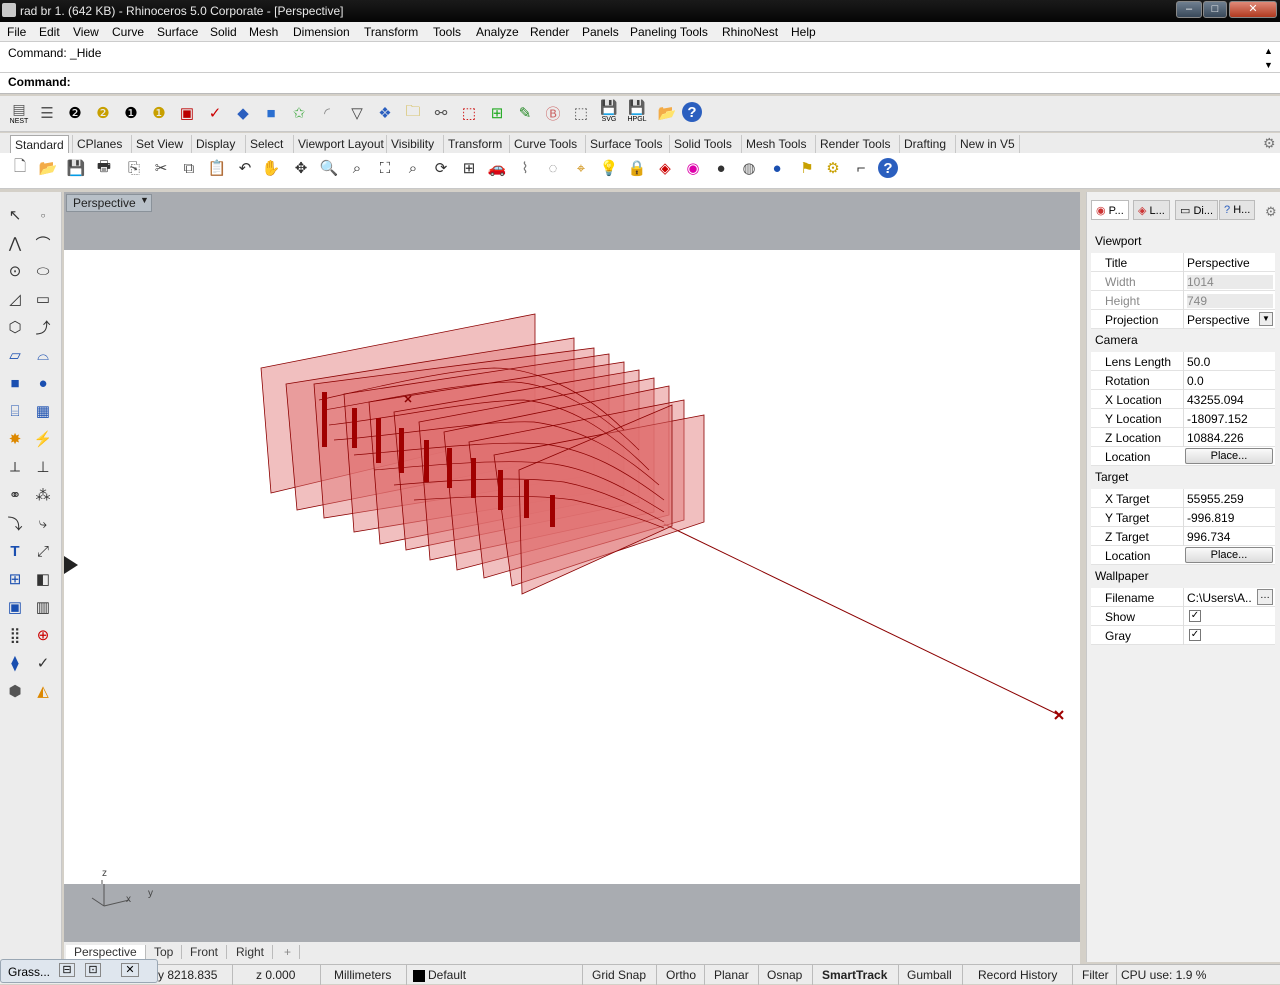  Describe the element at coordinates (15, 383) in the screenshot. I see `solid-box-icon: ■` at that location.